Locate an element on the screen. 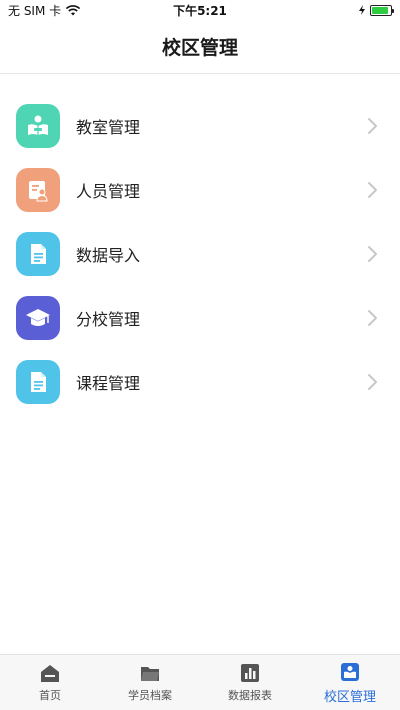  menu-item-branch: 分校管理 is located at coordinates (200, 318).